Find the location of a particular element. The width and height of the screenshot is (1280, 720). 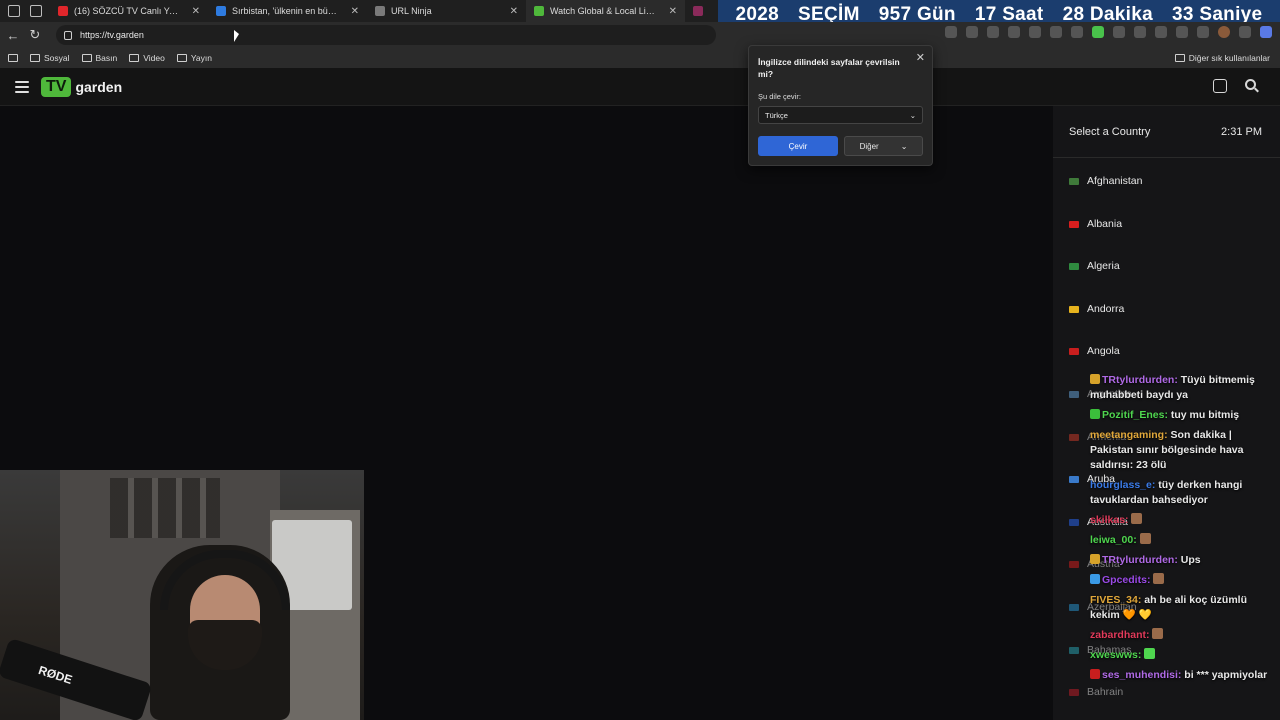

shield-icon is located at coordinates (1203, 32).